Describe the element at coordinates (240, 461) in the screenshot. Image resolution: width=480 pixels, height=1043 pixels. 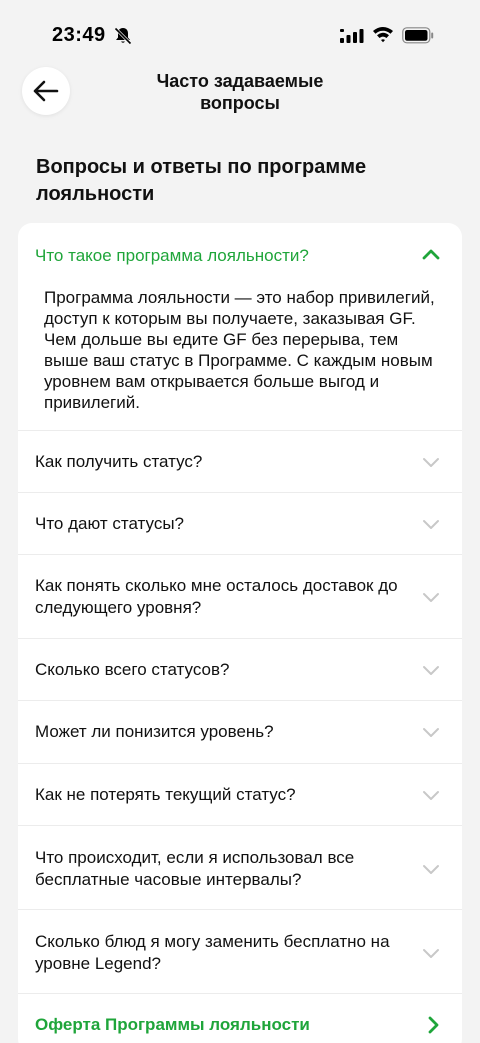
I see `faq-item: Как получить статус?` at that location.